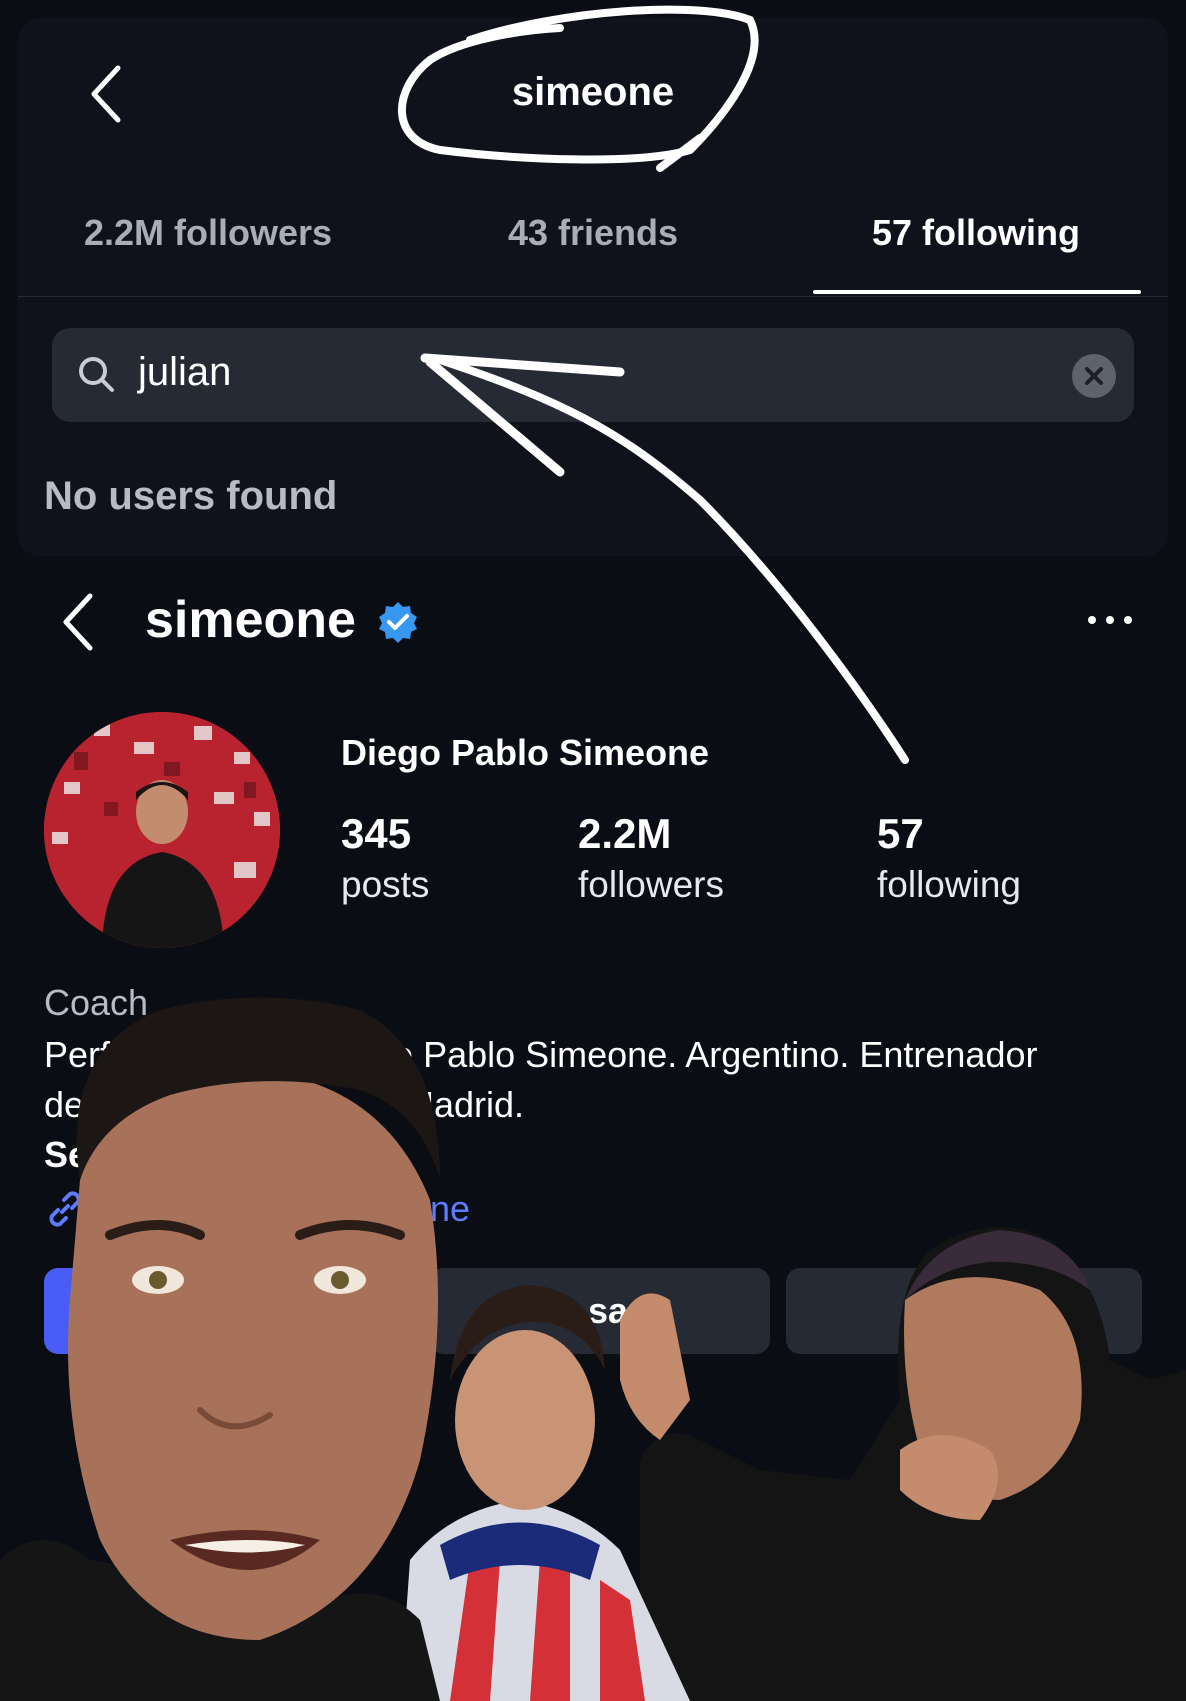 This screenshot has height=1701, width=1186. Describe the element at coordinates (85, 1054) in the screenshot. I see `bio-line1-start: Perfil` at that location.